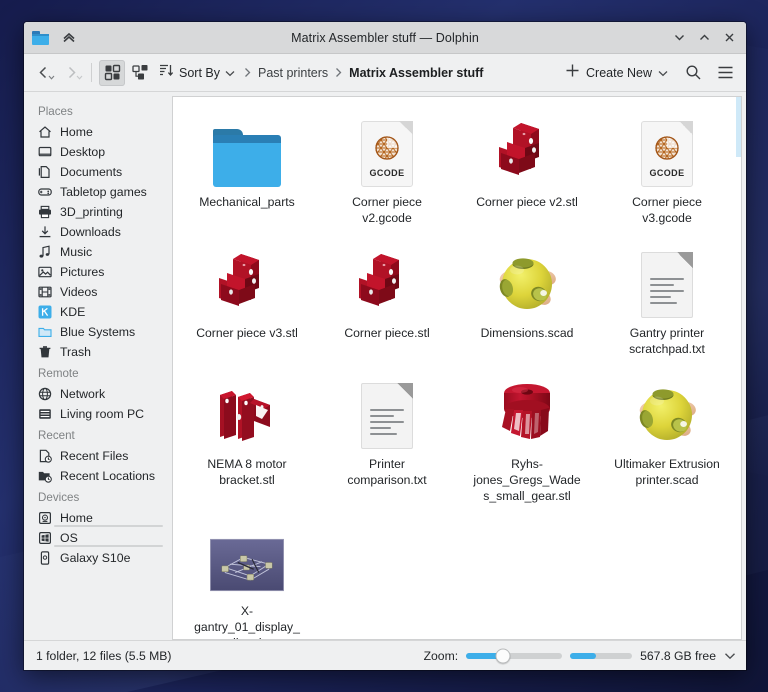 This screenshot has width=768, height=692. I want to click on file-item: Corner piece v3.stl, so click(247, 298).